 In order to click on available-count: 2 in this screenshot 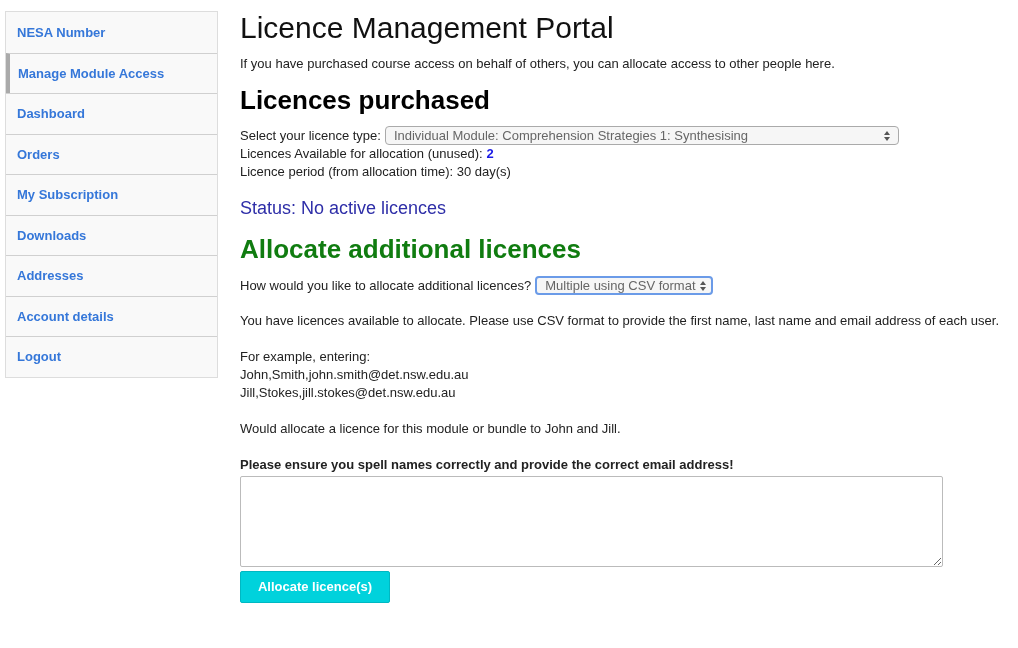, I will do `click(490, 154)`.